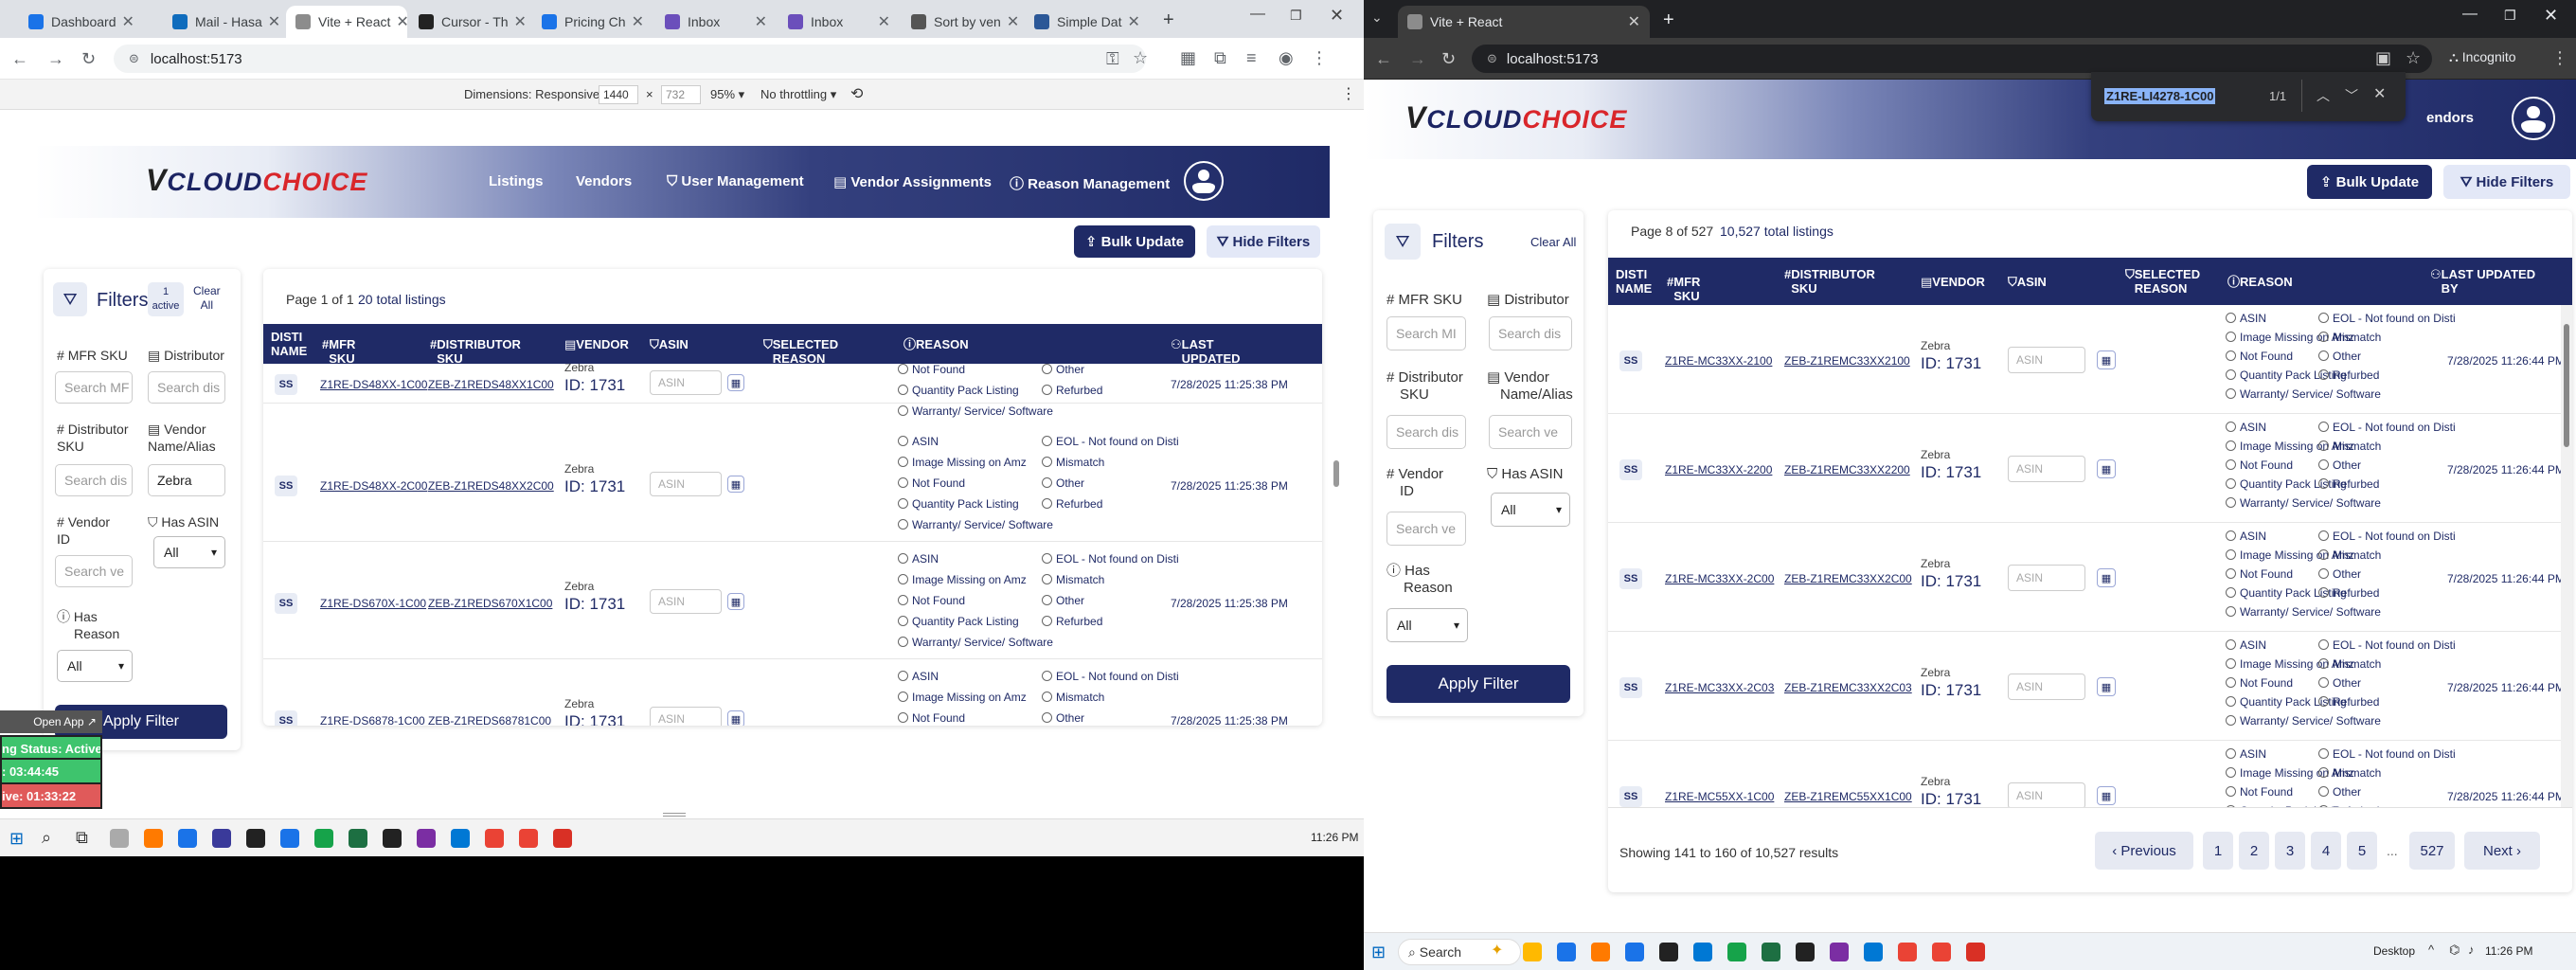 Image resolution: width=2576 pixels, height=970 pixels. Describe the element at coordinates (798, 94) in the screenshot. I see `throttle-select: No throttling ▾` at that location.